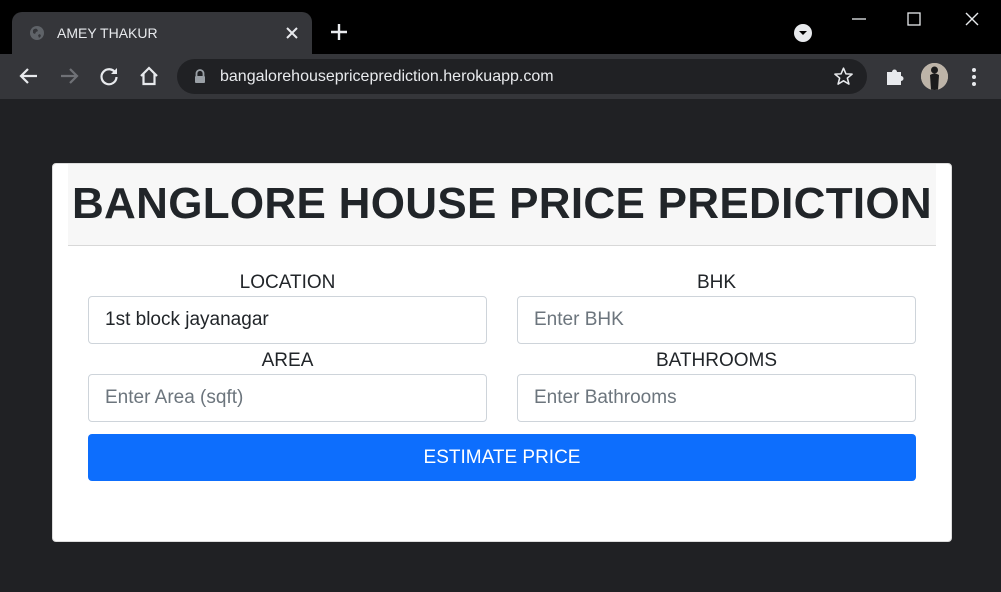  What do you see at coordinates (339, 32) in the screenshot?
I see `new-tab-icon` at bounding box center [339, 32].